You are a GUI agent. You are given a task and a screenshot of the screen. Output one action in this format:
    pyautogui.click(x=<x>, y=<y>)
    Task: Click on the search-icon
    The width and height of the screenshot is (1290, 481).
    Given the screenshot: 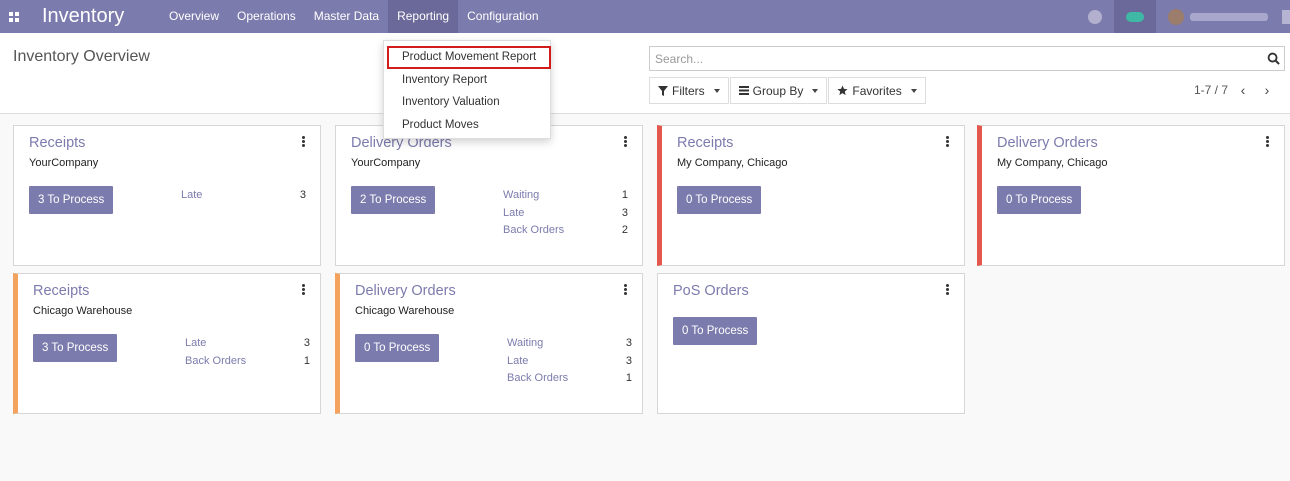 What is the action you would take?
    pyautogui.click(x=1273, y=58)
    